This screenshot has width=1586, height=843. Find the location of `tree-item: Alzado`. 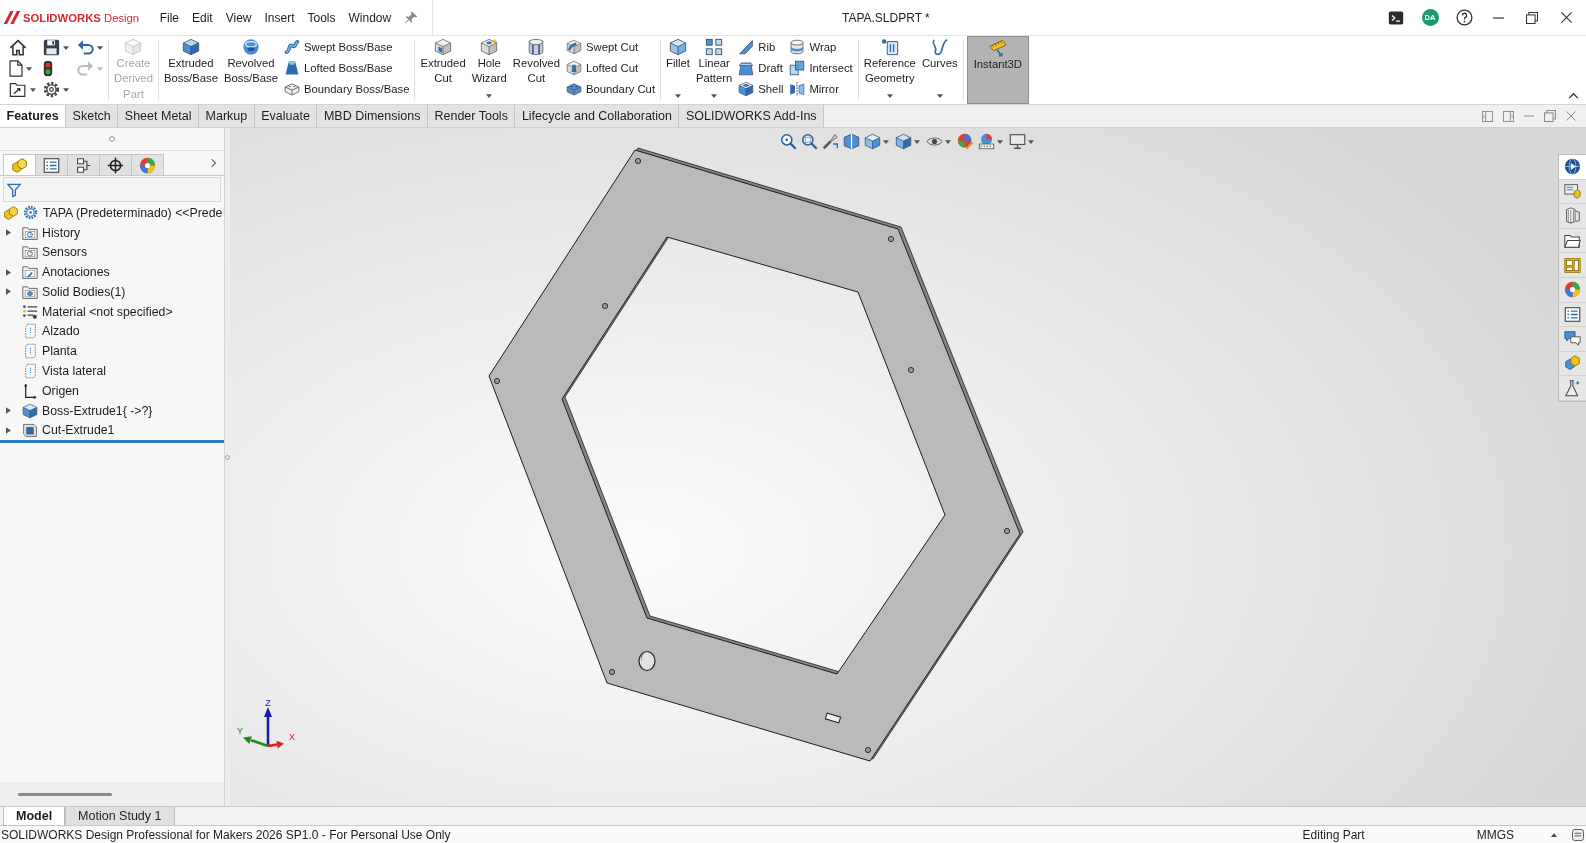

tree-item: Alzado is located at coordinates (61, 331).